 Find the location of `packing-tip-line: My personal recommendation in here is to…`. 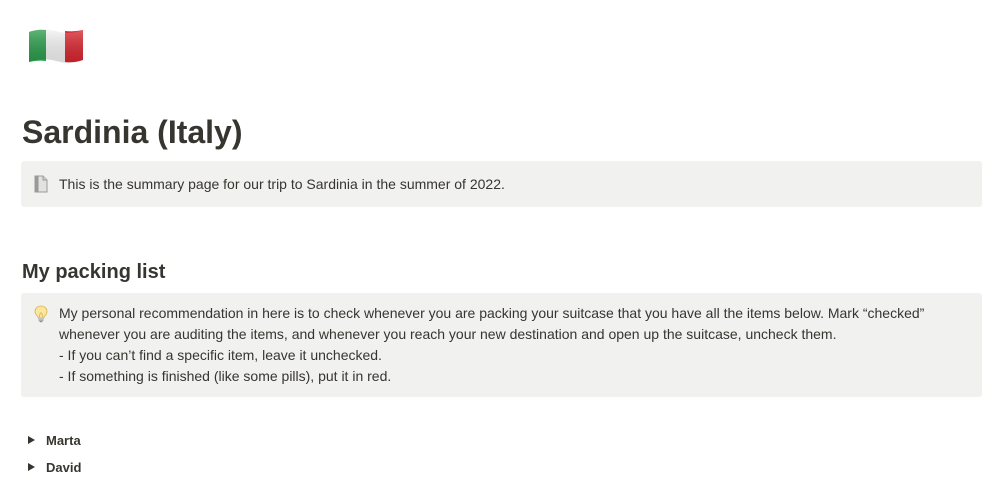

packing-tip-line: My personal recommendation in here is to… is located at coordinates (492, 323).